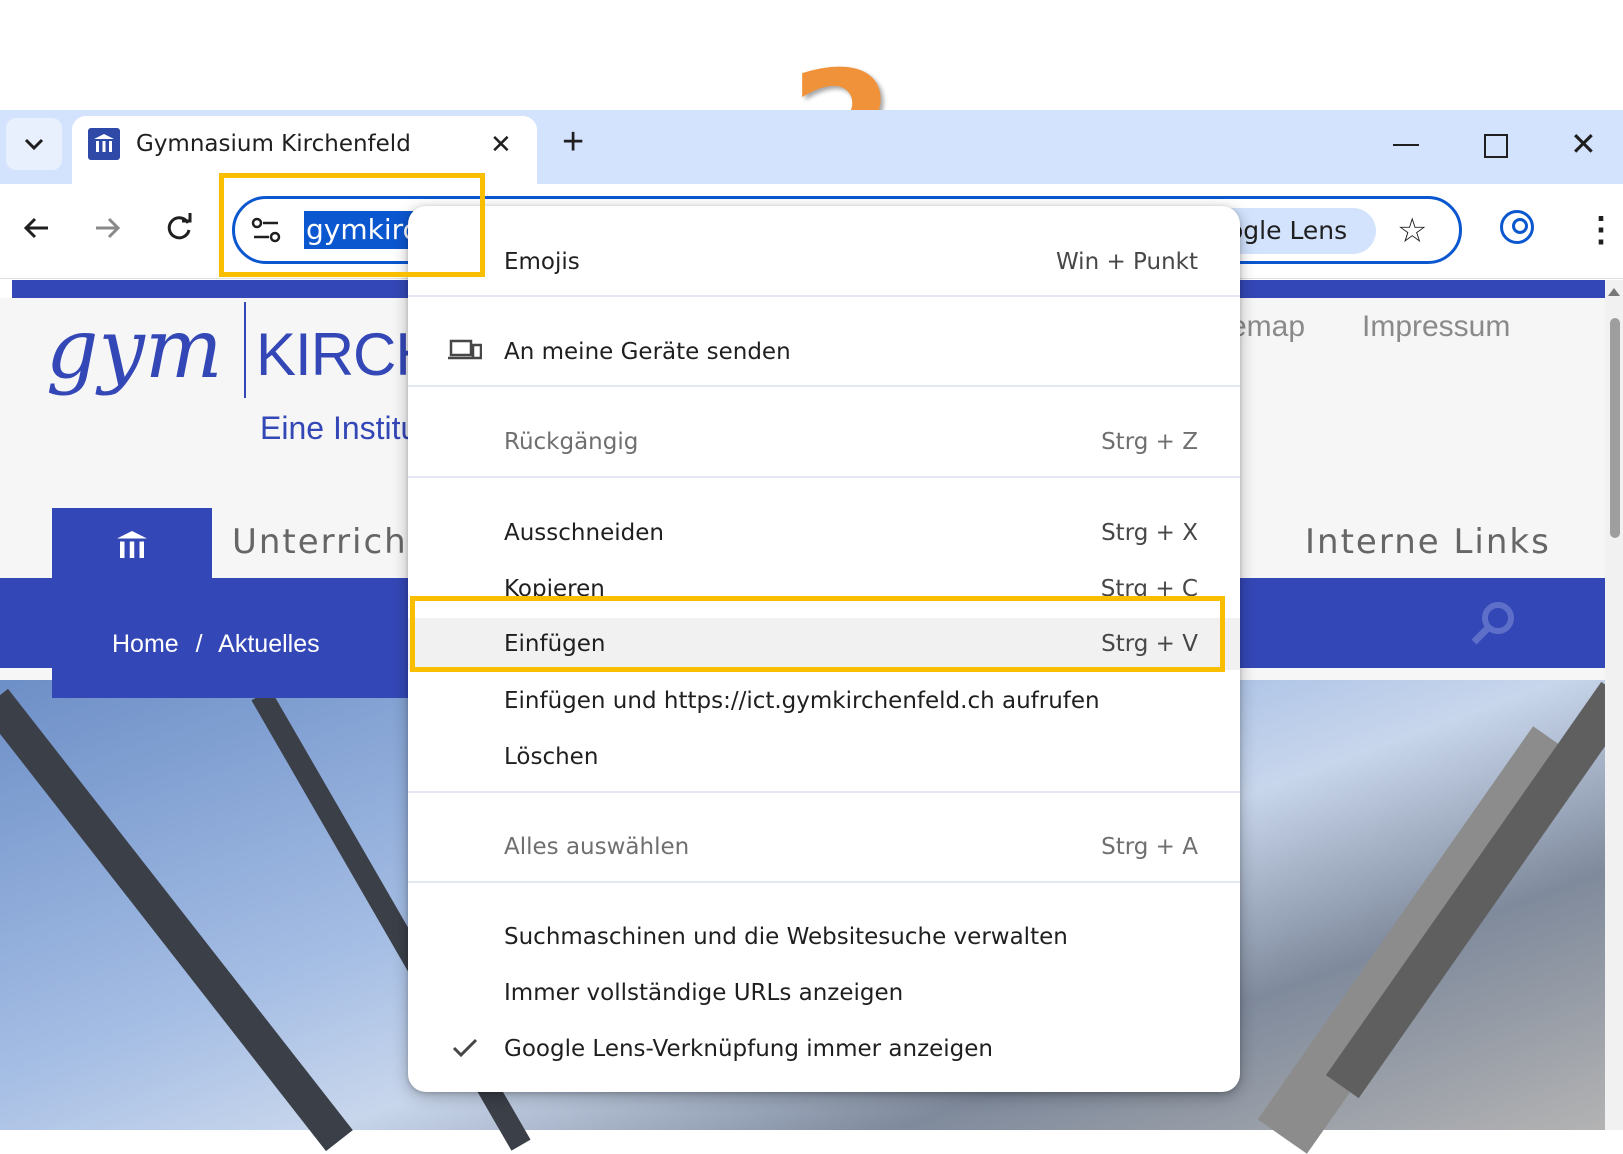  I want to click on menu-item-label: Rückgängig, so click(571, 442).